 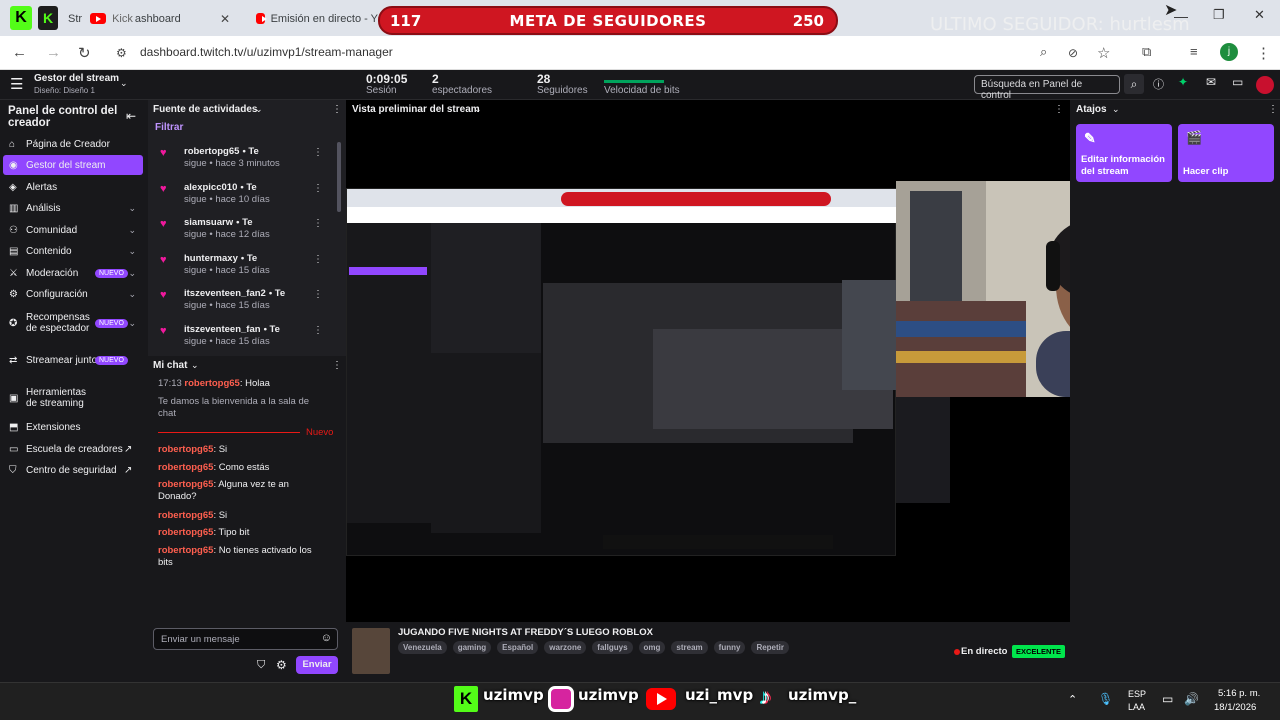 What do you see at coordinates (225, 19) in the screenshot?
I see `close-tab-icon: ✕` at bounding box center [225, 19].